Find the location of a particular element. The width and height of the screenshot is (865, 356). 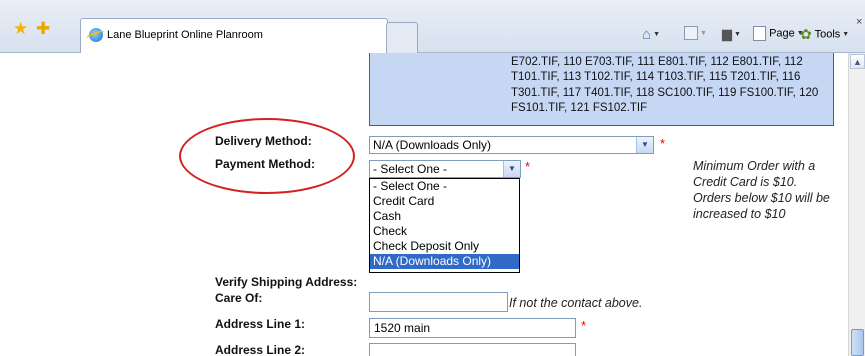

care-of-input is located at coordinates (438, 302).